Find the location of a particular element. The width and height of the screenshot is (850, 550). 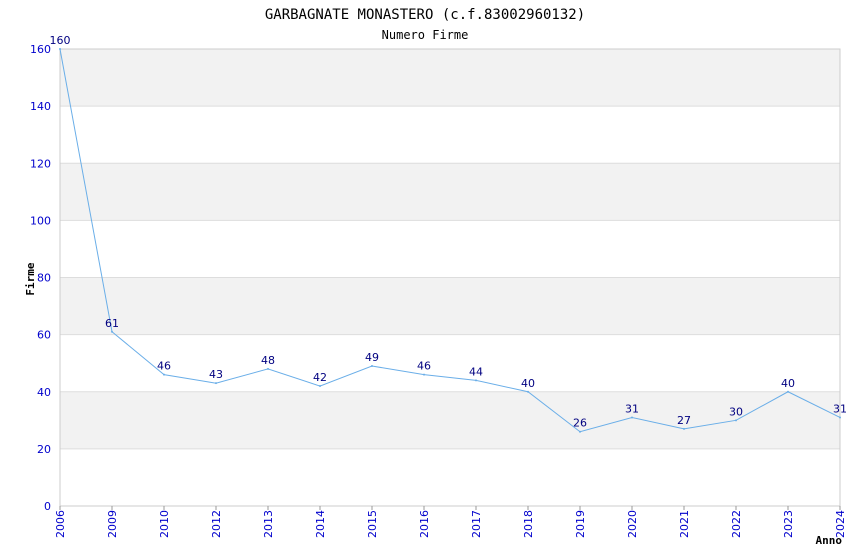

data-label: 61 is located at coordinates (112, 323).